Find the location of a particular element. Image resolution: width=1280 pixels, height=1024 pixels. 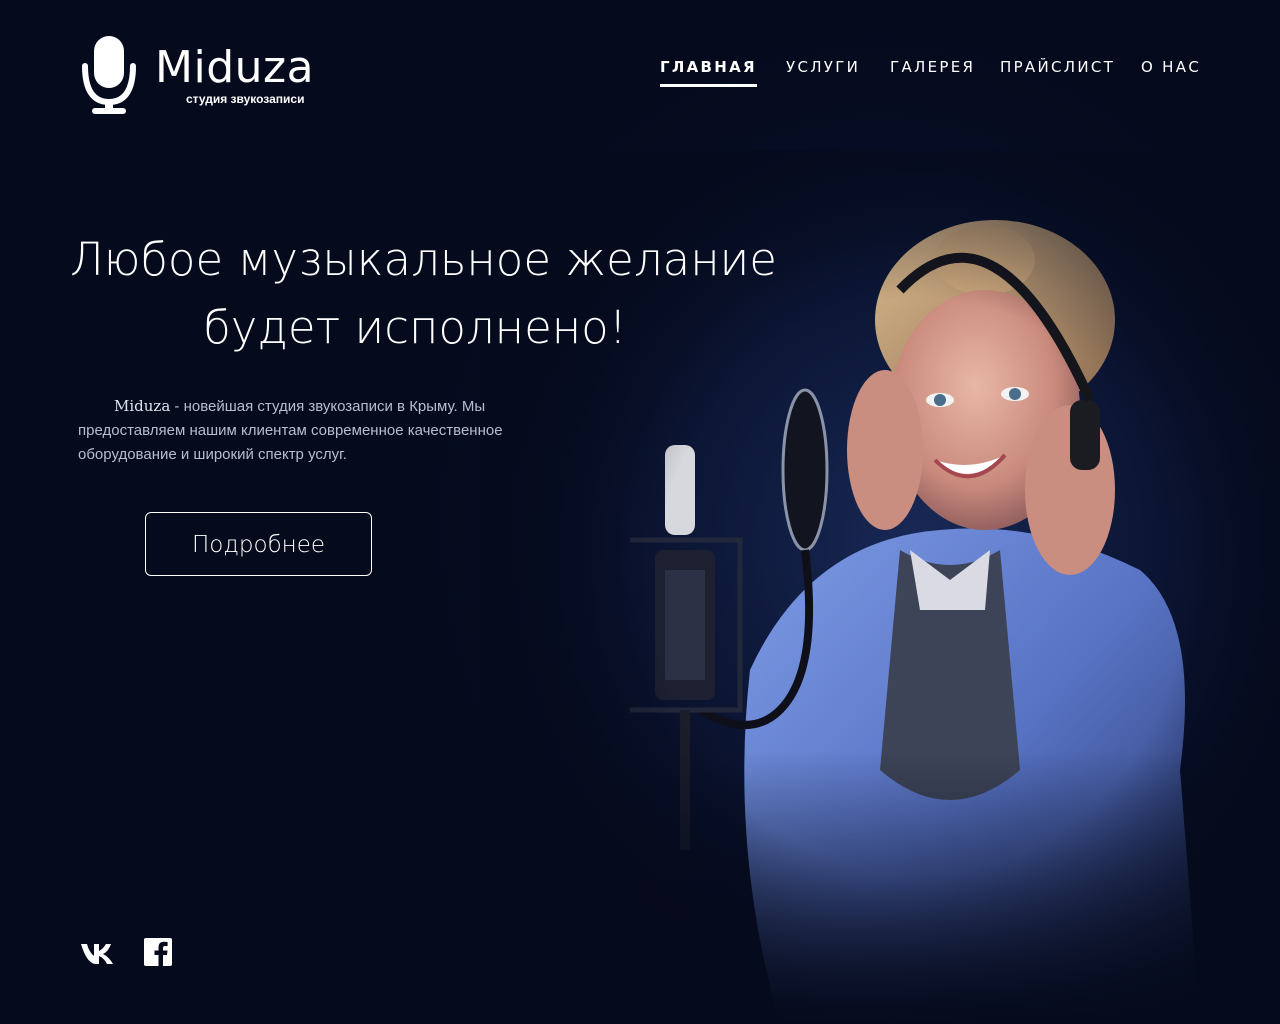

logo-subtitle: студия звукозаписи is located at coordinates (245, 99).